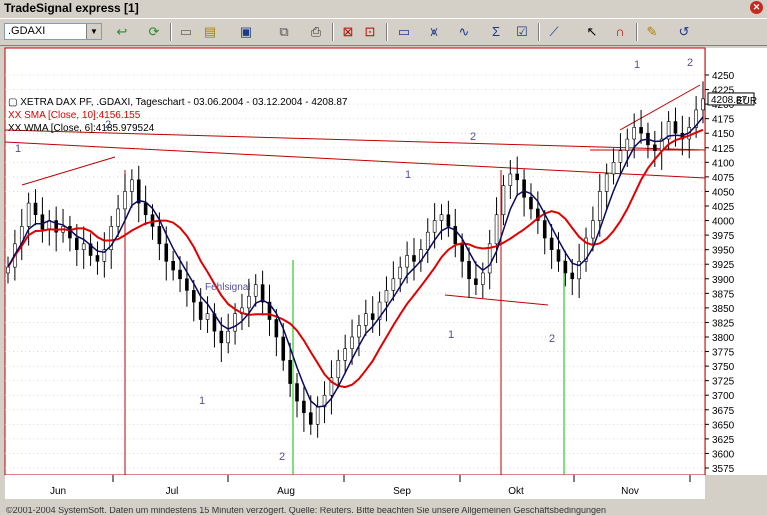 The height and width of the screenshot is (515, 767). I want to click on title-bar: TradeSignal express [1] ✕, so click(383, 8).